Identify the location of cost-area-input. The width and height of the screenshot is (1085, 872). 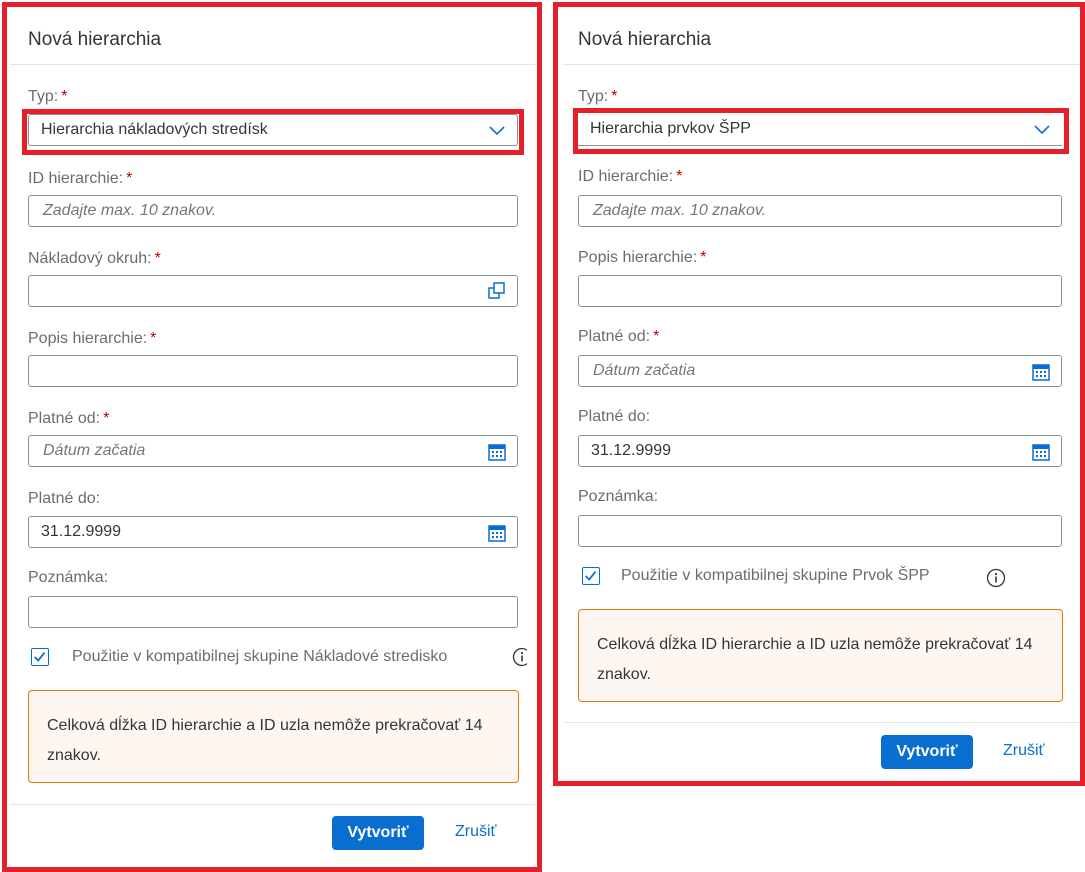
(273, 291).